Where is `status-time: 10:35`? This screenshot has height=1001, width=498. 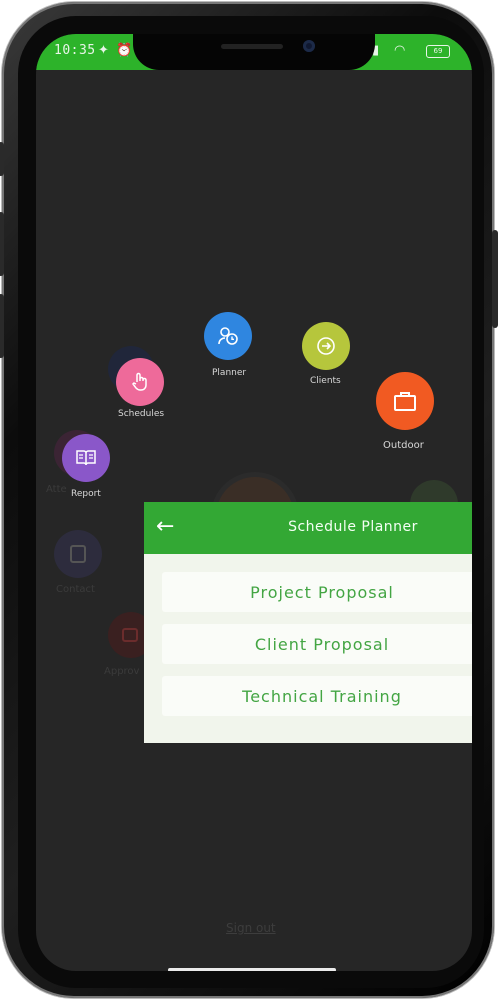
status-time: 10:35 is located at coordinates (75, 50).